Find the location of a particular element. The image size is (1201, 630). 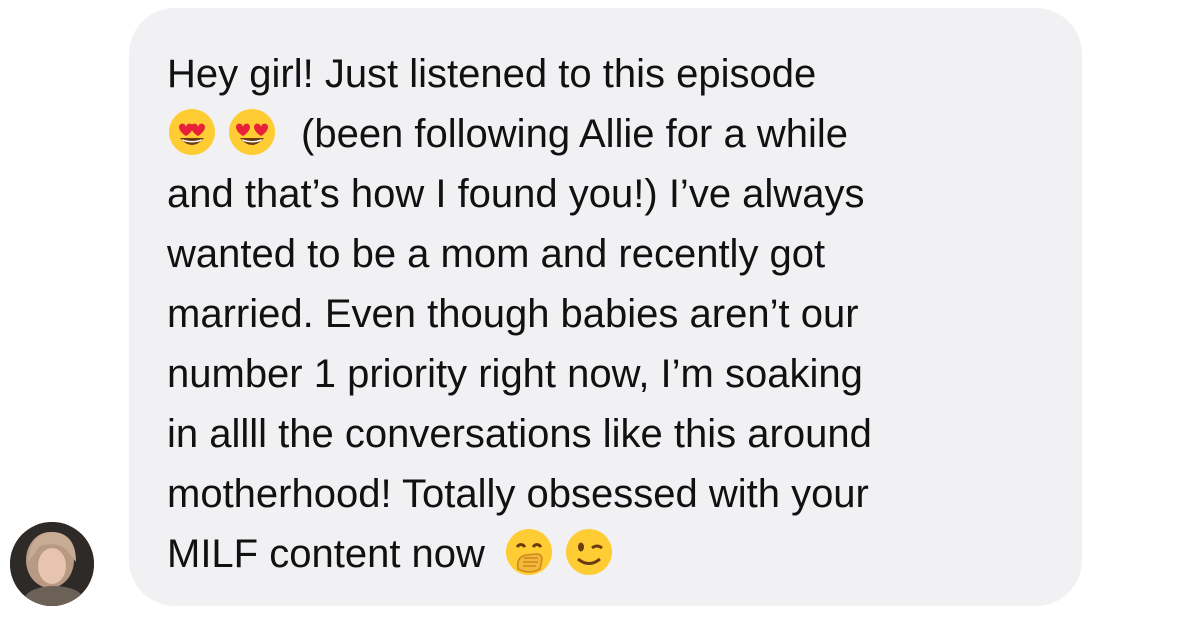

user-avatar is located at coordinates (52, 564).